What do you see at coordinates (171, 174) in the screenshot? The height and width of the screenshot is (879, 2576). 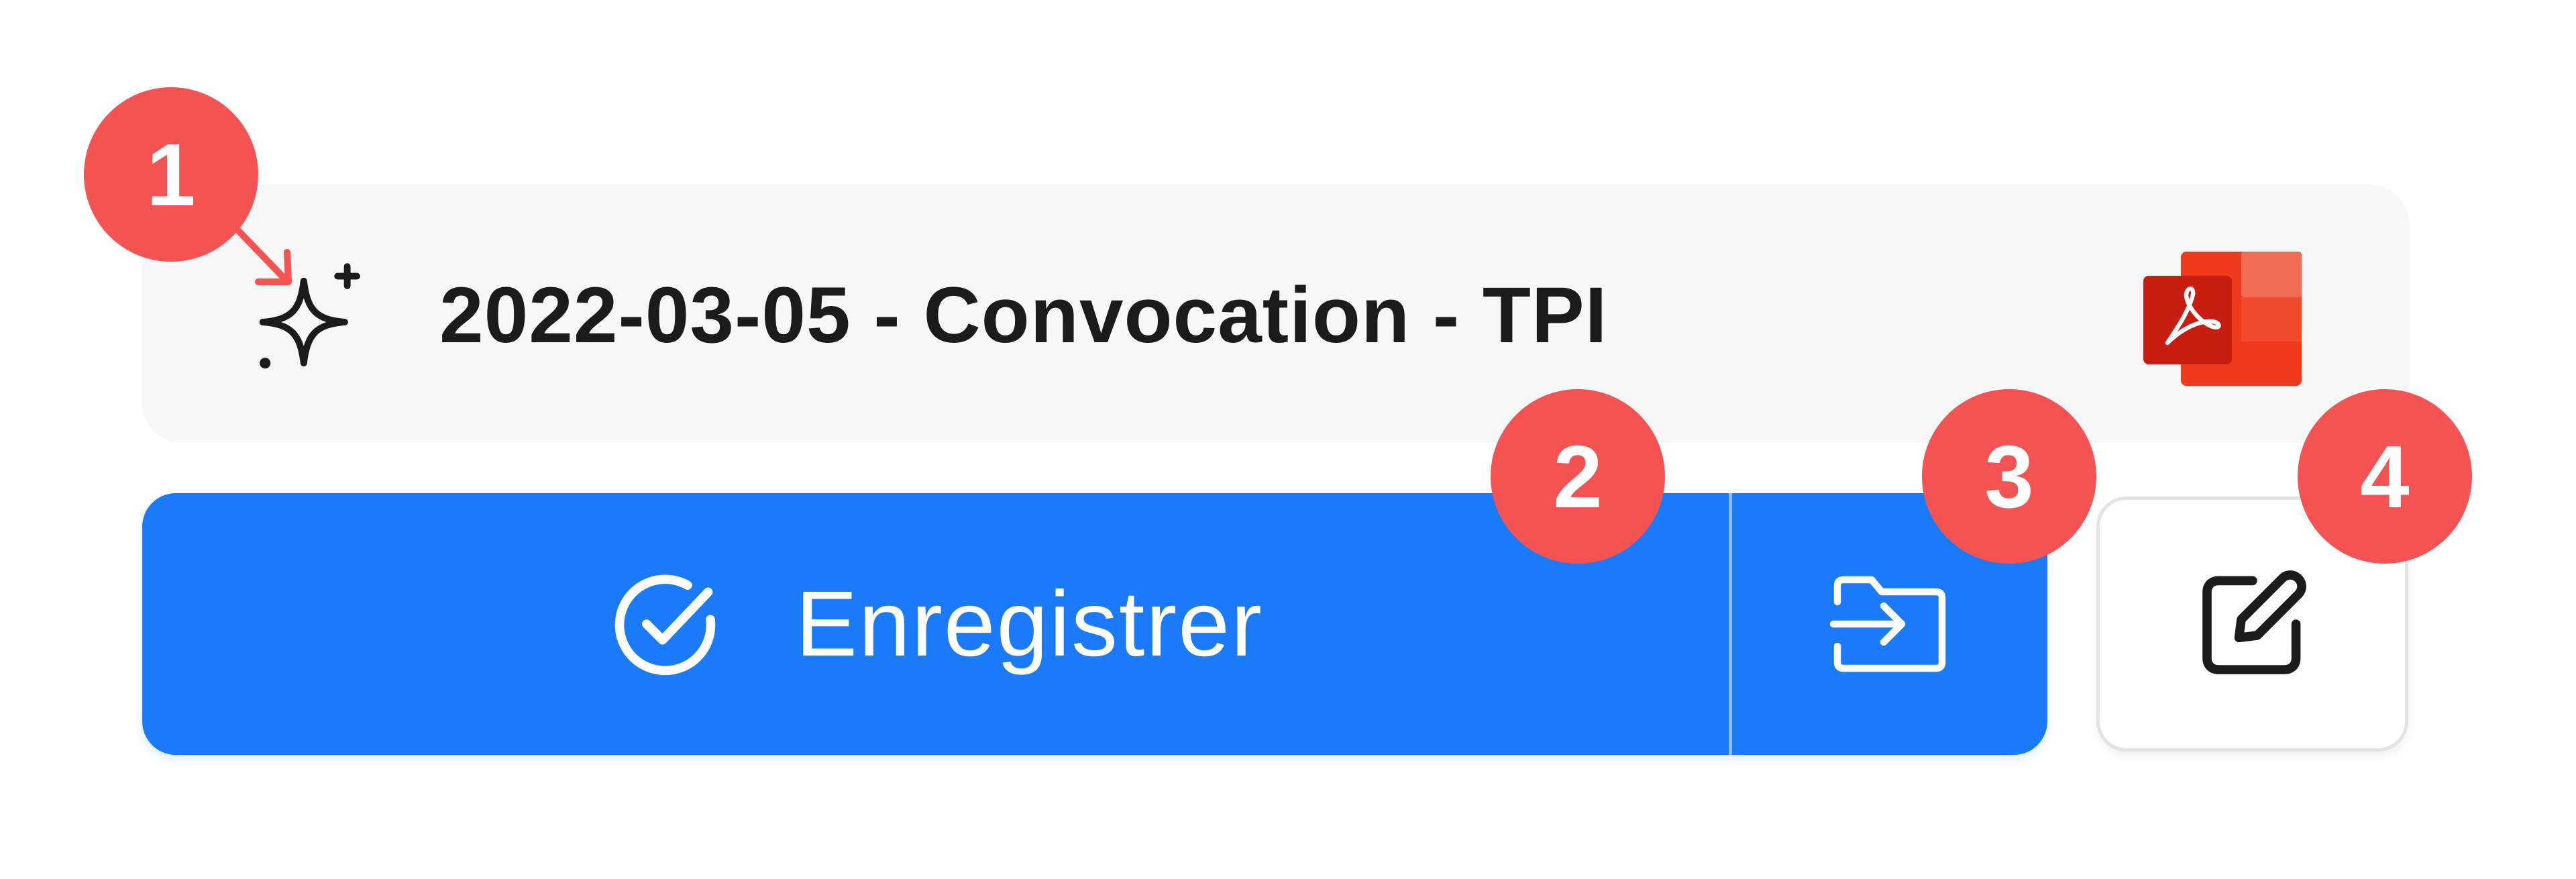 I see `callout-badge-1: 1` at bounding box center [171, 174].